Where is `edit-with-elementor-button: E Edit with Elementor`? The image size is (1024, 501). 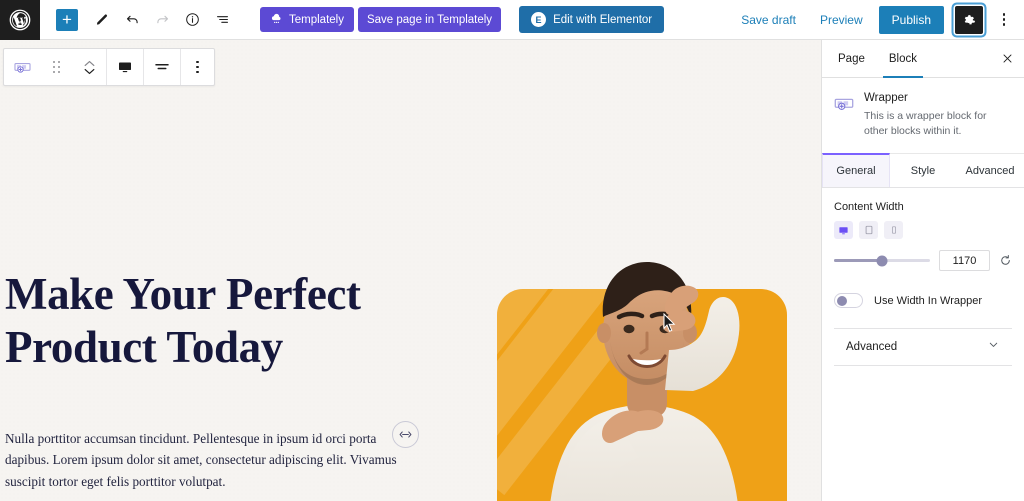
edit-with-elementor-button: E Edit with Elementor is located at coordinates (592, 19).